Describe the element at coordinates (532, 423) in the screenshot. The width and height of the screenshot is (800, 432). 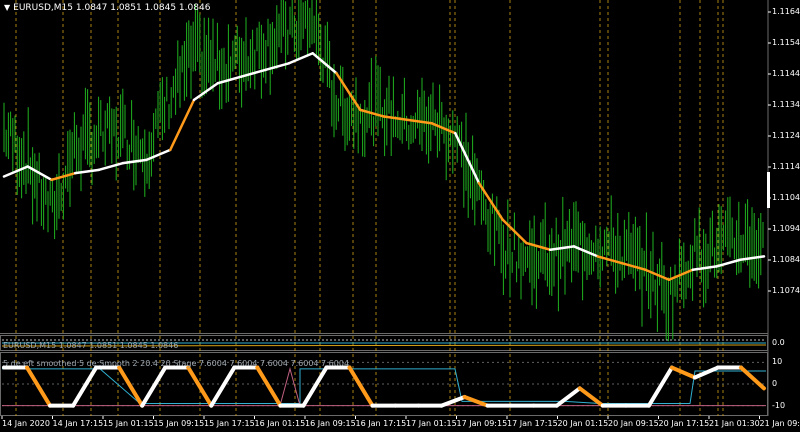
I see `time-axis-label: 17 Jan 17:15` at that location.